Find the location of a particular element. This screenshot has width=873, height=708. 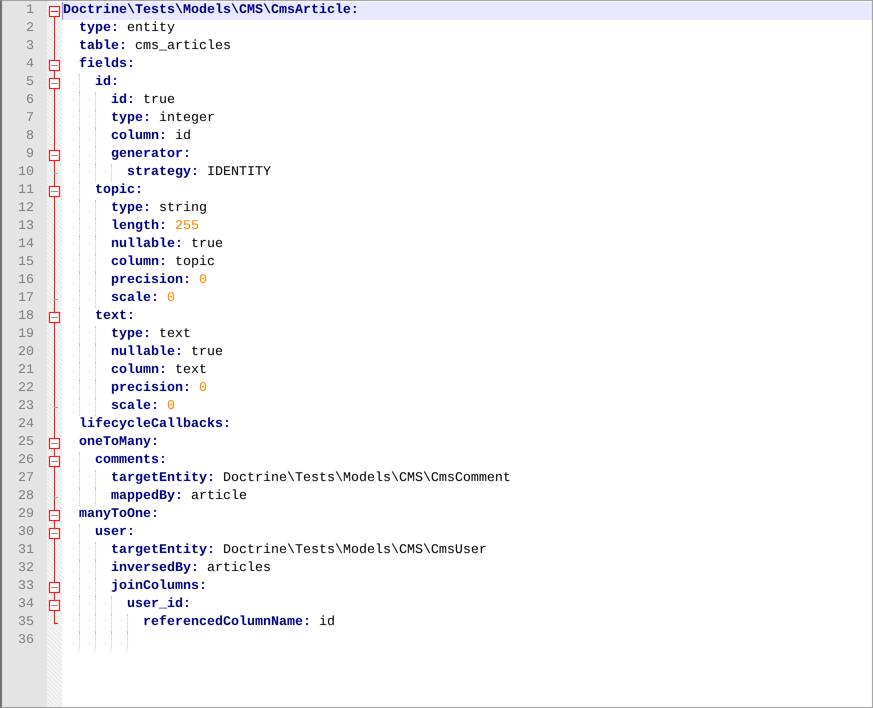

line-number: 4 is located at coordinates (30, 65).